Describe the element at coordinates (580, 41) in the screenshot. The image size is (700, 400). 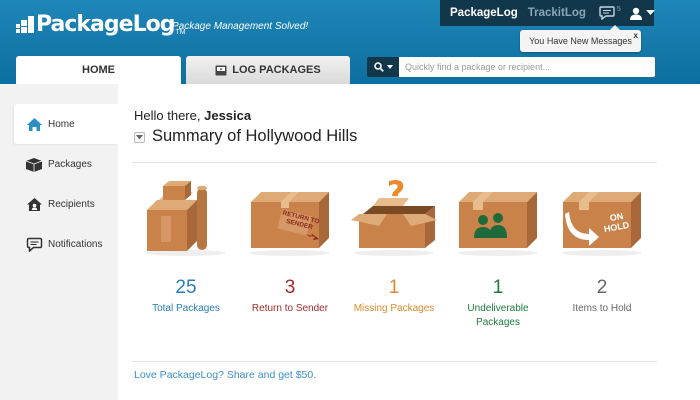
I see `tooltip-text: You Have New Messages` at that location.